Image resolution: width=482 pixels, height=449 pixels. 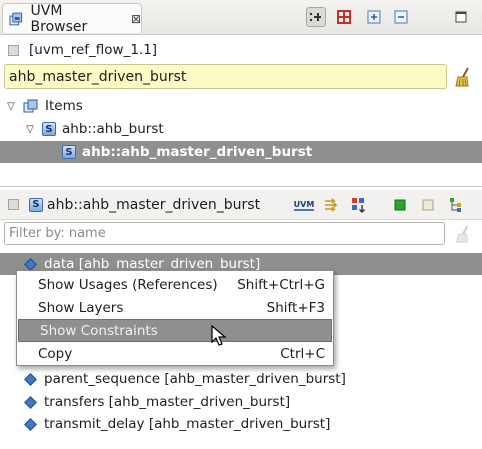 What do you see at coordinates (136, 19) in the screenshot?
I see `close-icon: ⊠` at bounding box center [136, 19].